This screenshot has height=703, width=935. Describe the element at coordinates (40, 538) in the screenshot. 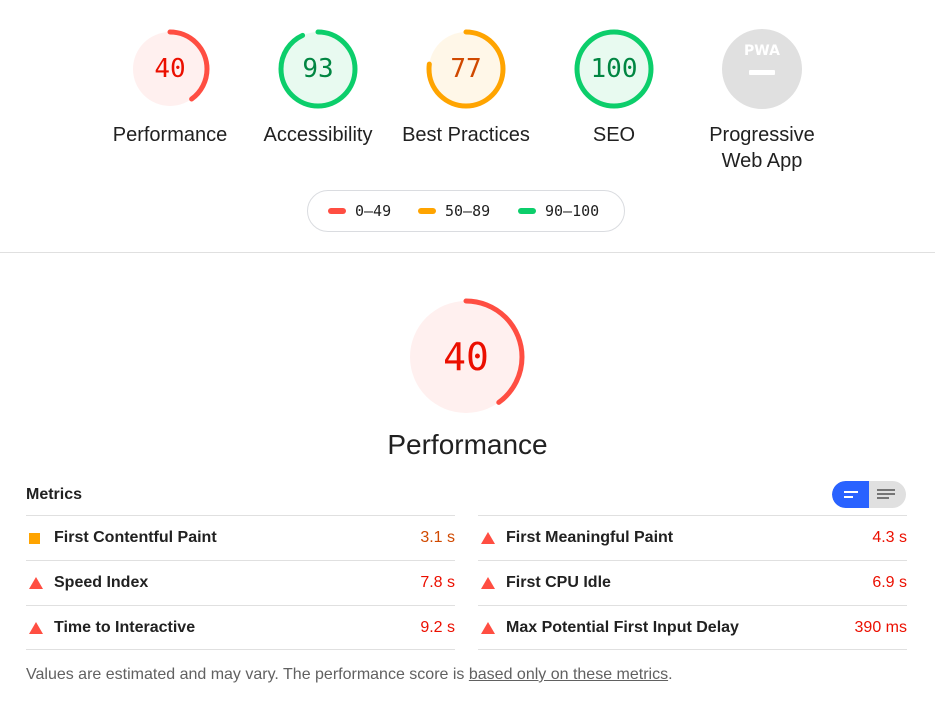

I see `average-square-icon` at that location.